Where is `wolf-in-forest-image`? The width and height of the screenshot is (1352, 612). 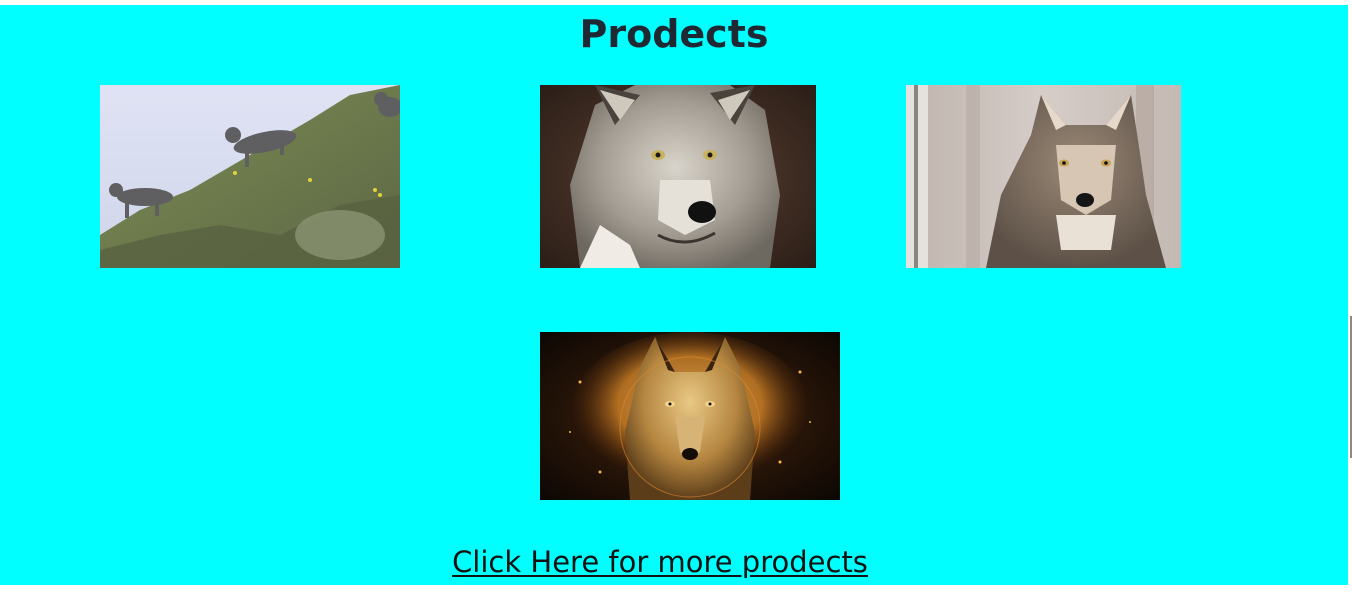
wolf-in-forest-image is located at coordinates (1043, 176).